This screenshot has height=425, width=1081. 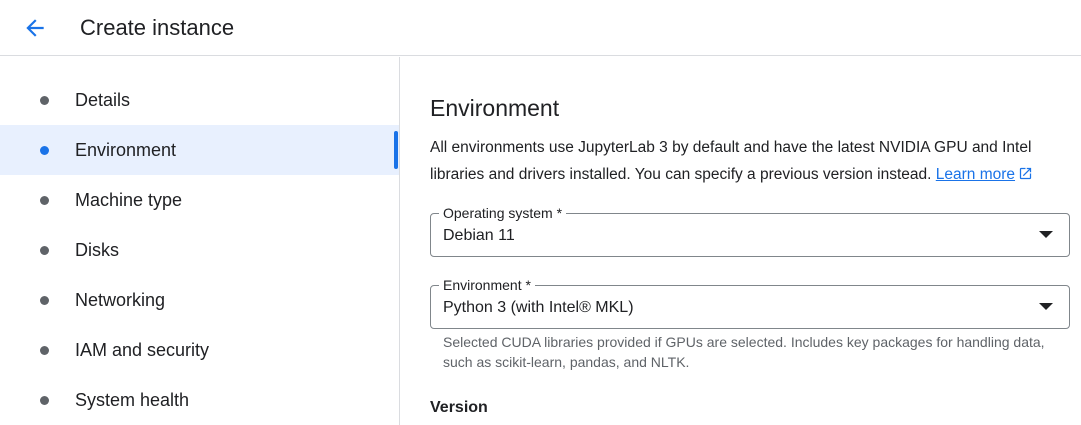 What do you see at coordinates (199, 150) in the screenshot?
I see `nav-item-environment: Environment` at bounding box center [199, 150].